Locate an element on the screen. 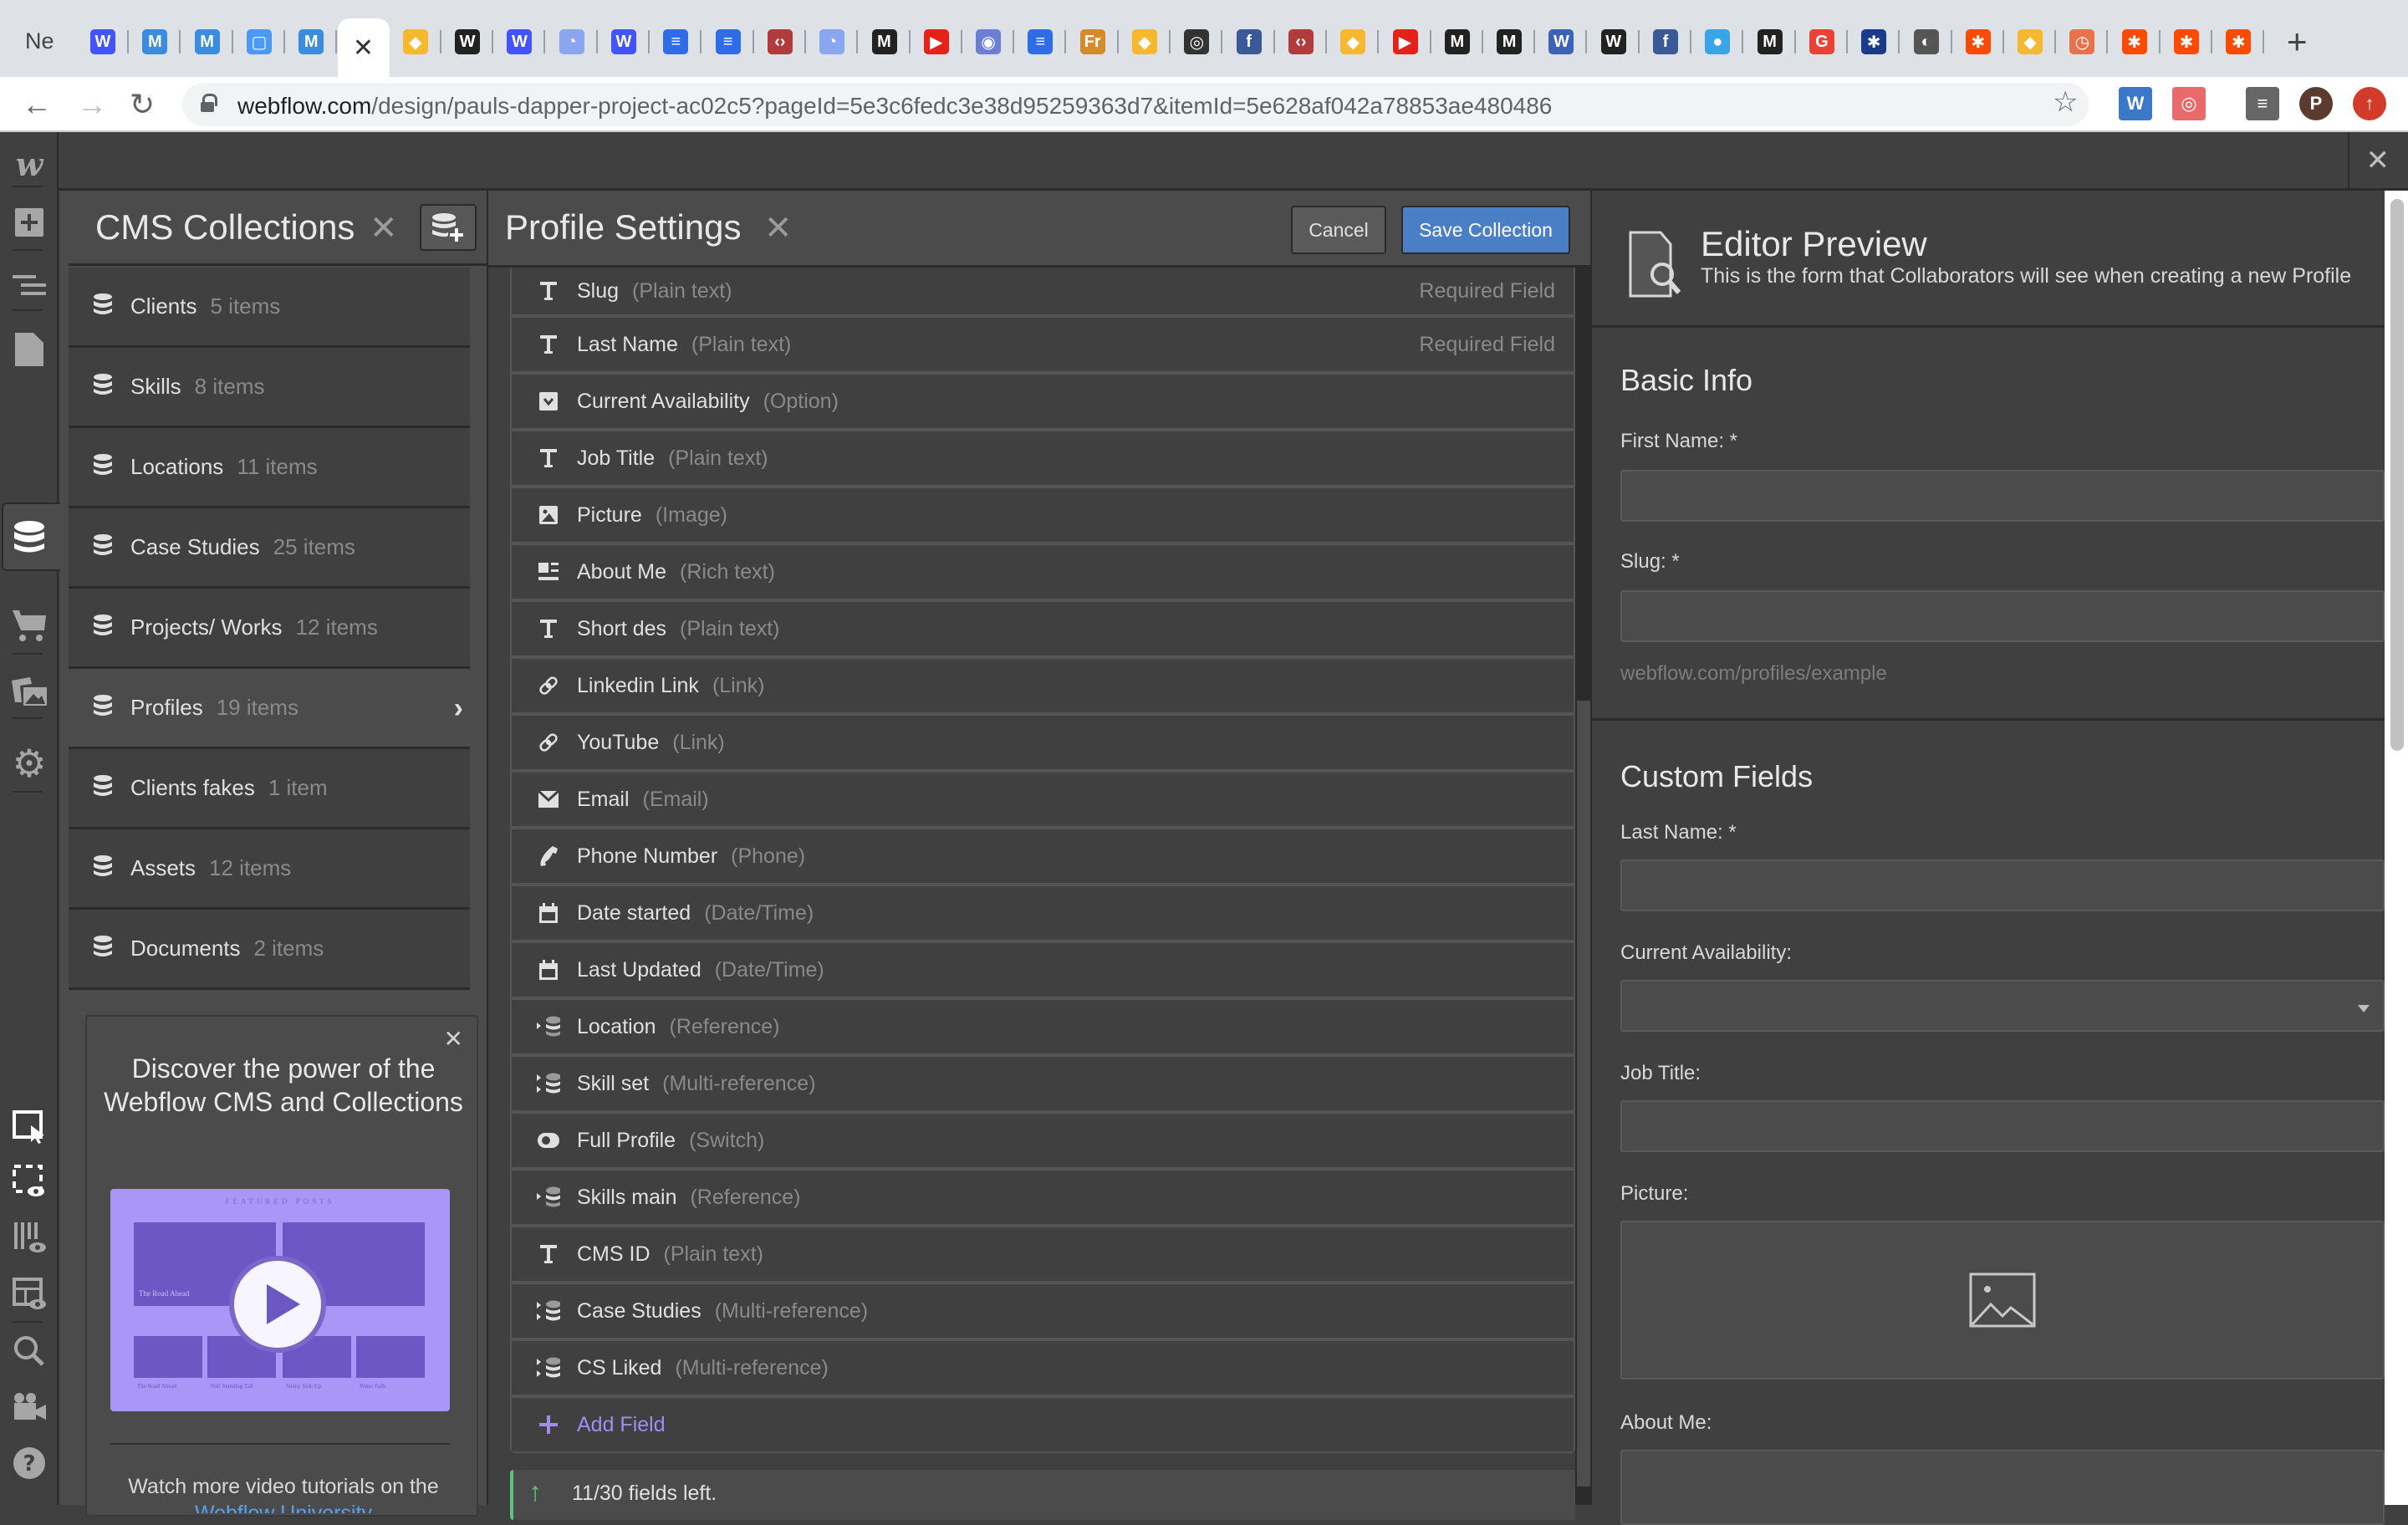 This screenshot has width=2408, height=1525. scrollbar-thumb is located at coordinates (1583, 1094).